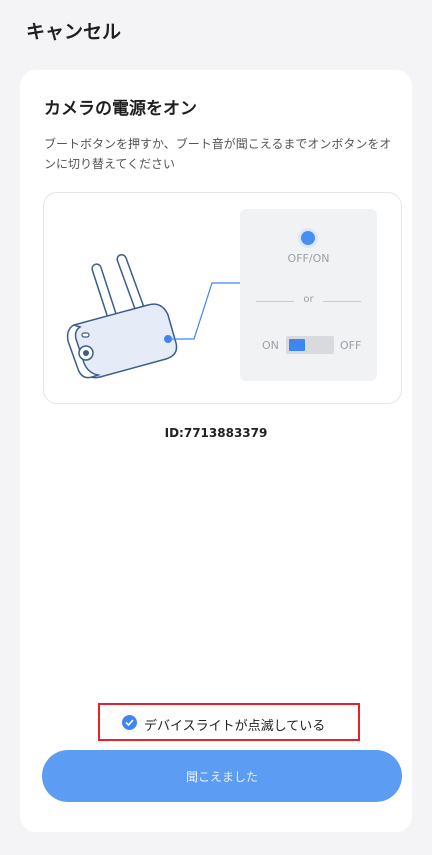 Image resolution: width=432 pixels, height=855 pixels. Describe the element at coordinates (153, 316) in the screenshot. I see `camera-icon` at that location.